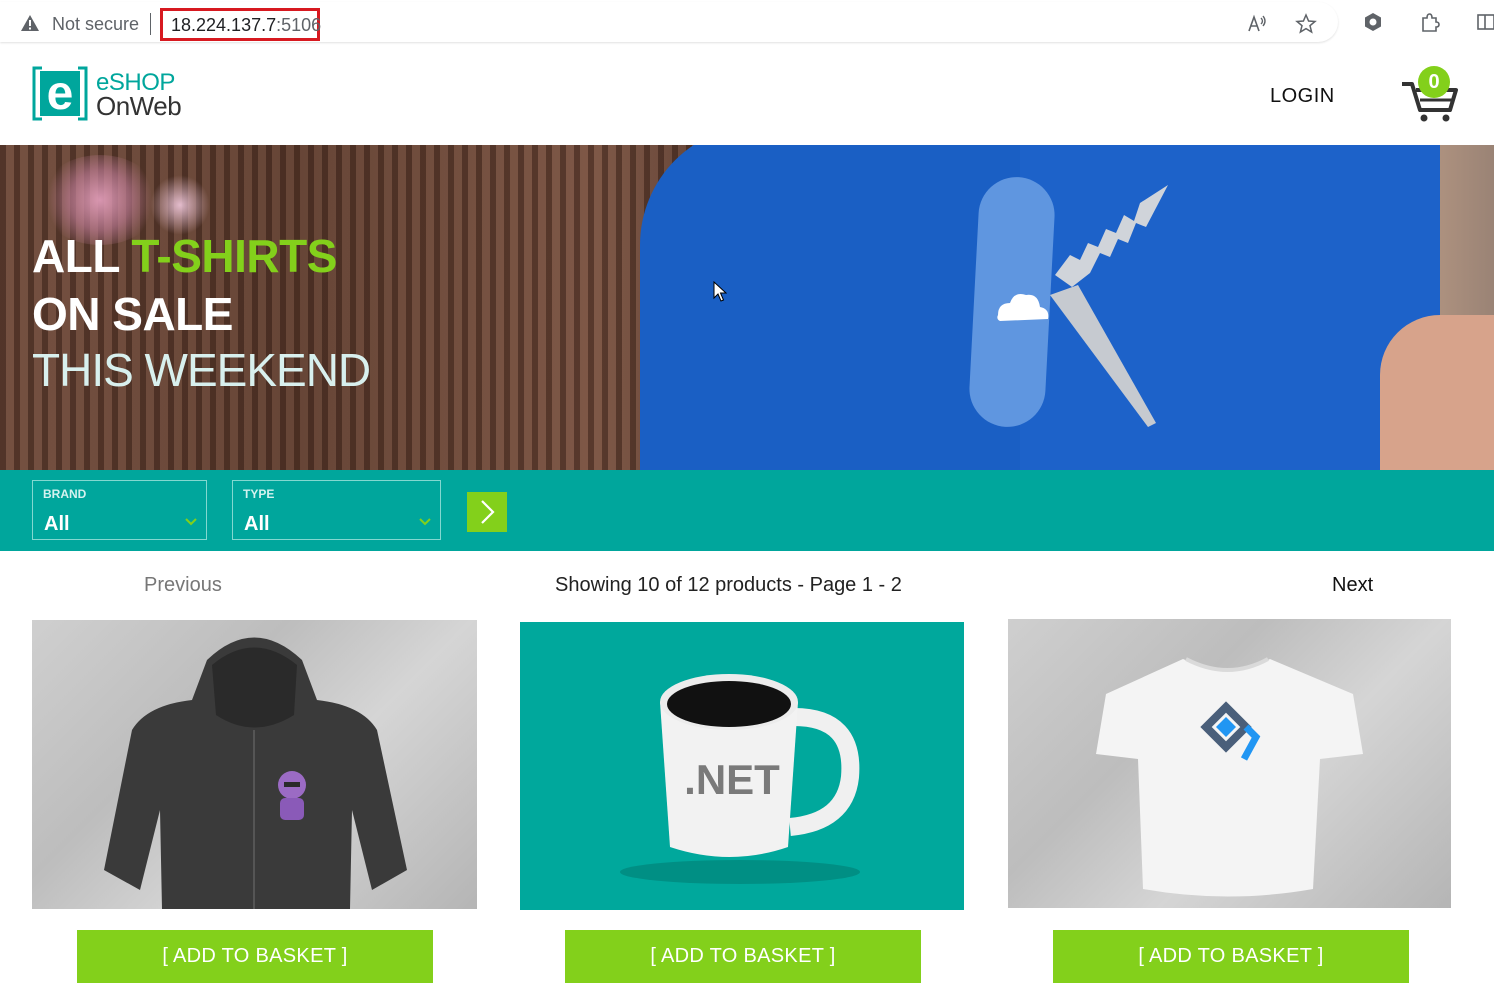 The height and width of the screenshot is (984, 1494). What do you see at coordinates (1257, 24) in the screenshot?
I see `read-aloud-icon` at bounding box center [1257, 24].